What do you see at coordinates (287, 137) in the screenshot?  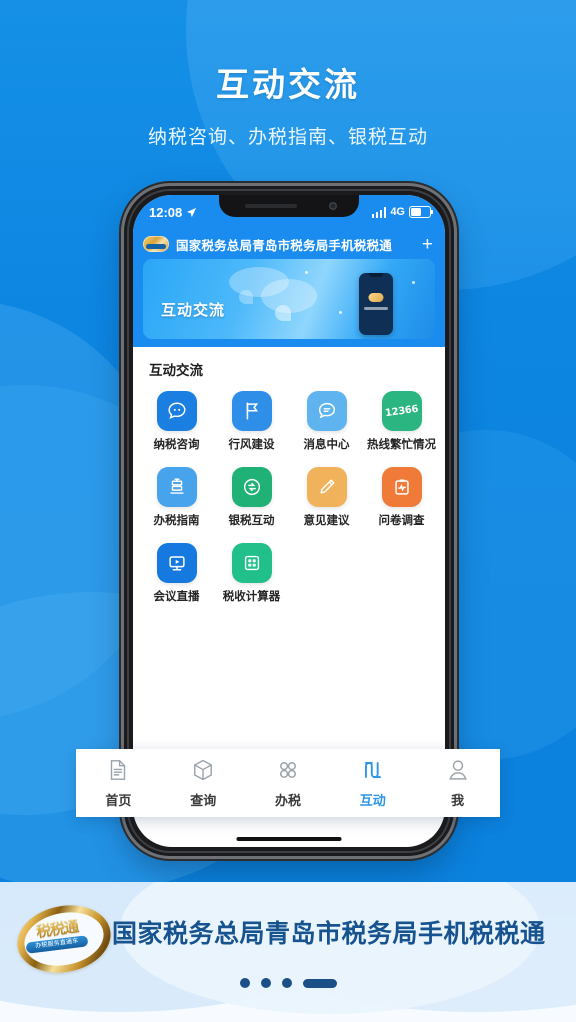 I see `page-subtitle: 纳税咨询、办税指南、银税互动` at bounding box center [287, 137].